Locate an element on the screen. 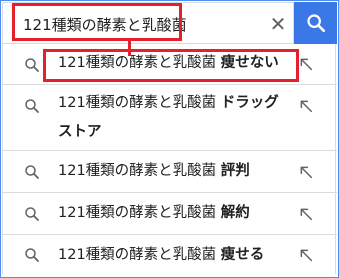  suggestion-text: 121種類の酵素と乳酸菌 解約 is located at coordinates (174, 213).